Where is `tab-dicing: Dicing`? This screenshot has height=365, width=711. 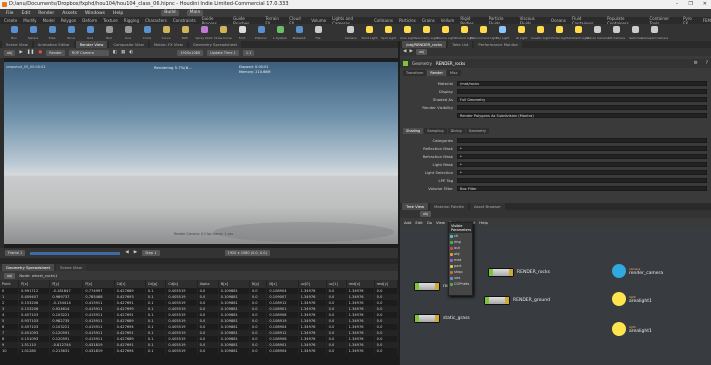 tab-dicing: Dicing is located at coordinates (456, 131).